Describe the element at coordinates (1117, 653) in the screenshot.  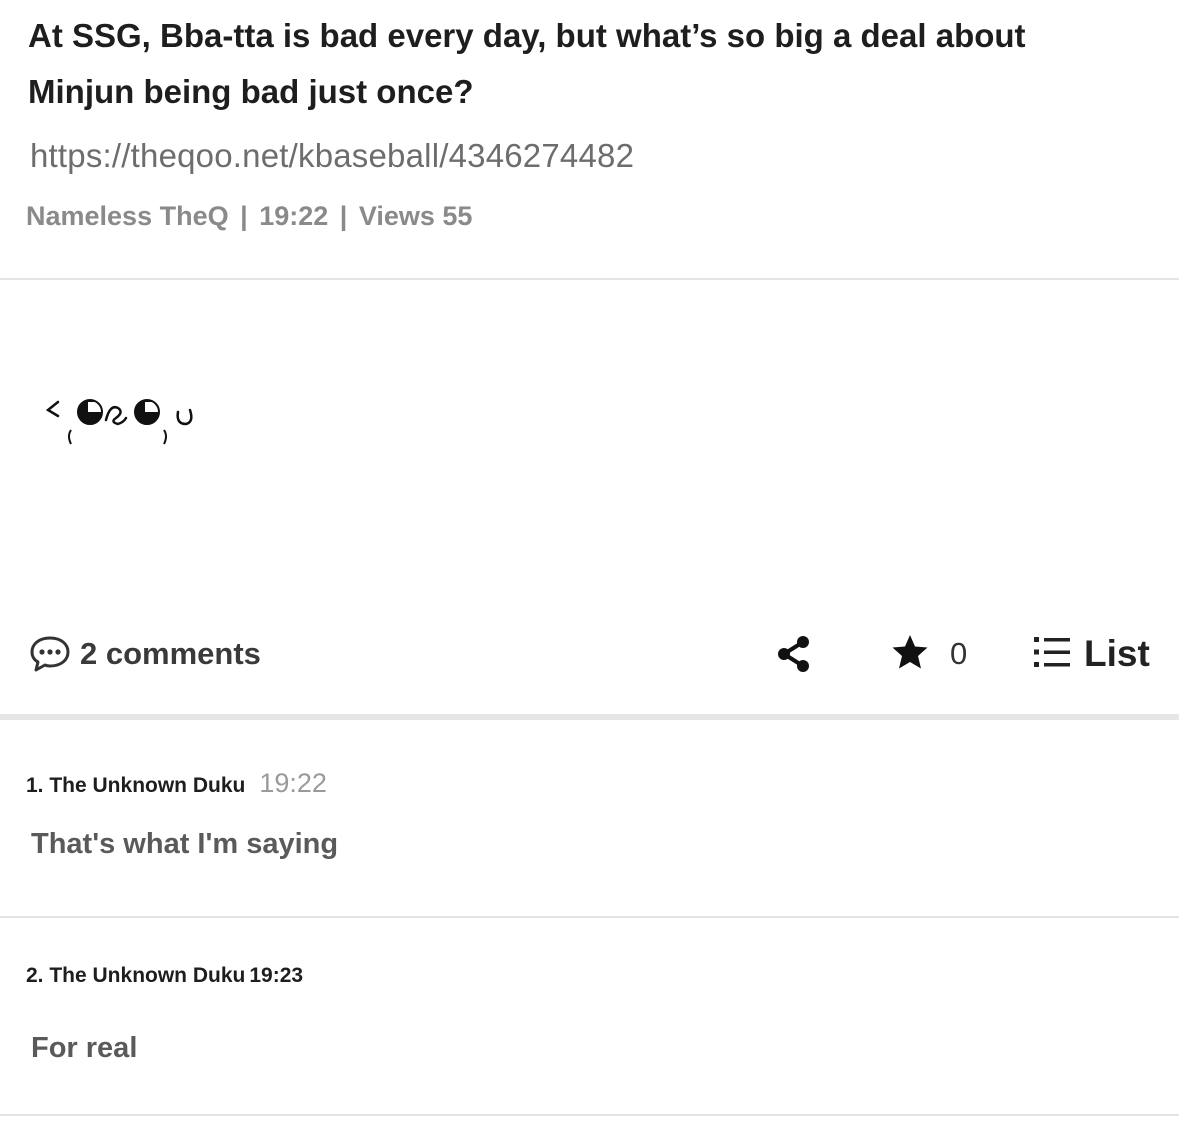
I see `list-label: List` at that location.